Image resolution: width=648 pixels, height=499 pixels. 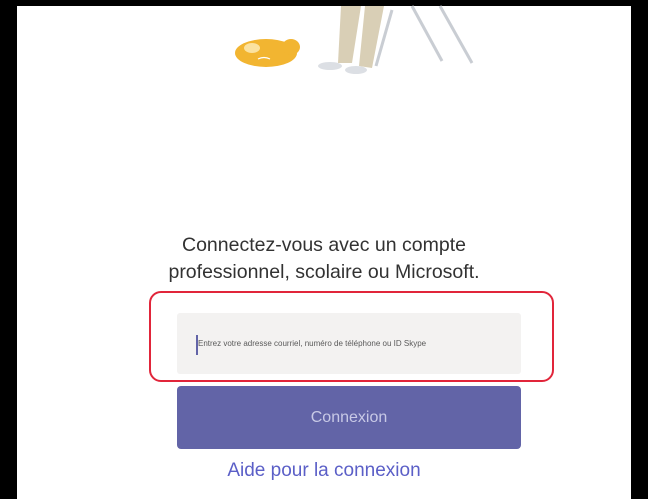 I want to click on text-caret, so click(x=197, y=345).